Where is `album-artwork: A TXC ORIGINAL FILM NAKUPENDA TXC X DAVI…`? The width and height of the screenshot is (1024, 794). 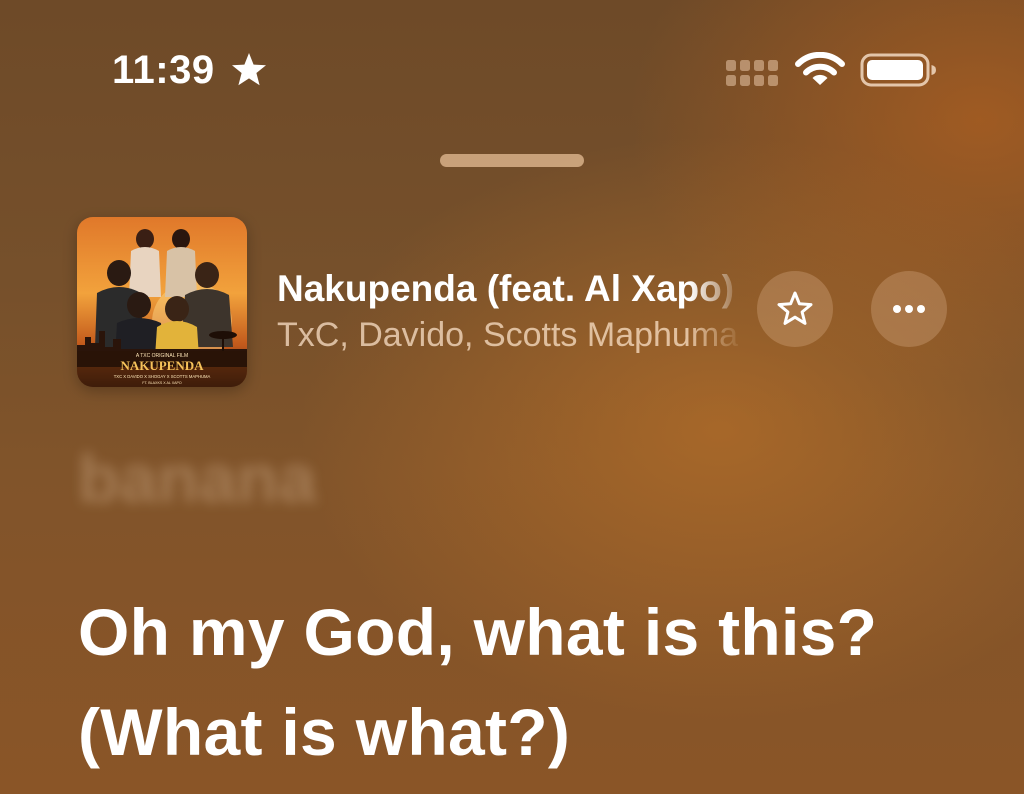 album-artwork: A TXC ORIGINAL FILM NAKUPENDA TXC X DAVI… is located at coordinates (162, 302).